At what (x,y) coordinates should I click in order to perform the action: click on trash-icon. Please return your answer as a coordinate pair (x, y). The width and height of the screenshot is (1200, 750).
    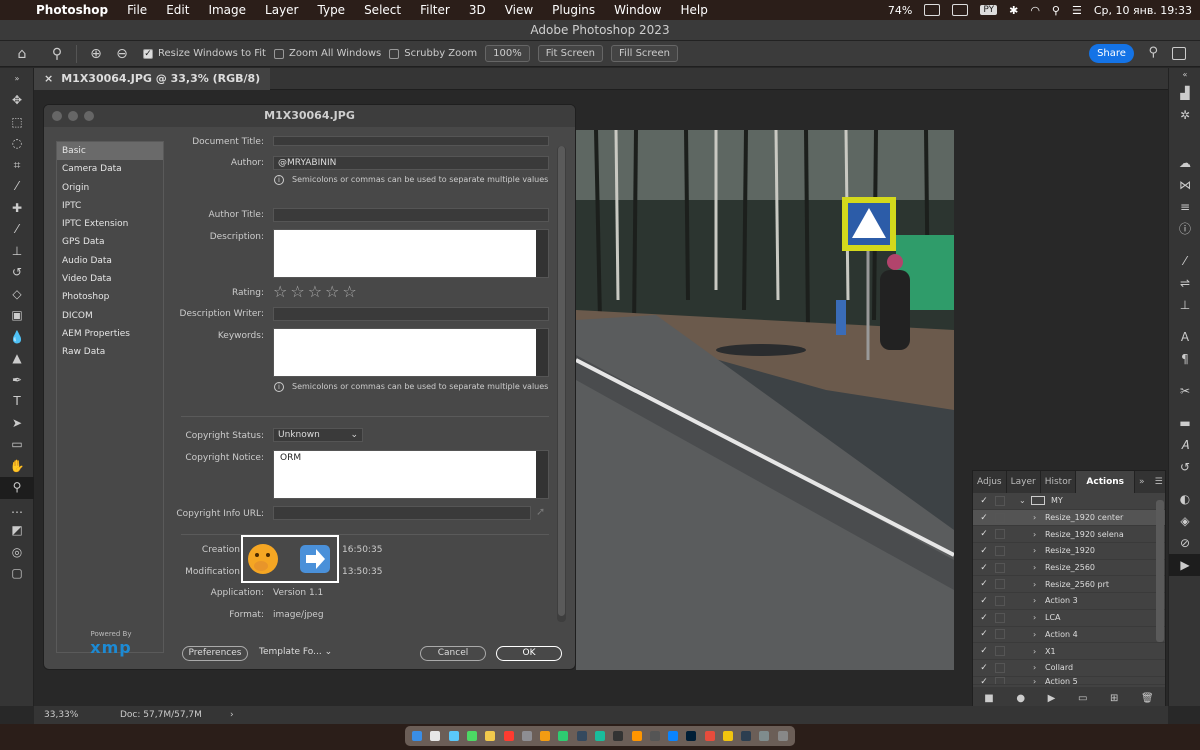
    Looking at the image, I should click on (782, 736).